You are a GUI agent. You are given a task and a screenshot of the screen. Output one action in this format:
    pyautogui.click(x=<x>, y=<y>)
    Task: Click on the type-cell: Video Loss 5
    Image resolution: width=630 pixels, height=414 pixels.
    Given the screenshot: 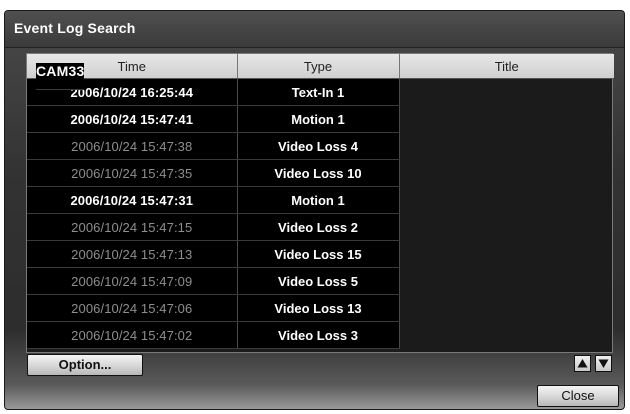 What is the action you would take?
    pyautogui.click(x=318, y=281)
    